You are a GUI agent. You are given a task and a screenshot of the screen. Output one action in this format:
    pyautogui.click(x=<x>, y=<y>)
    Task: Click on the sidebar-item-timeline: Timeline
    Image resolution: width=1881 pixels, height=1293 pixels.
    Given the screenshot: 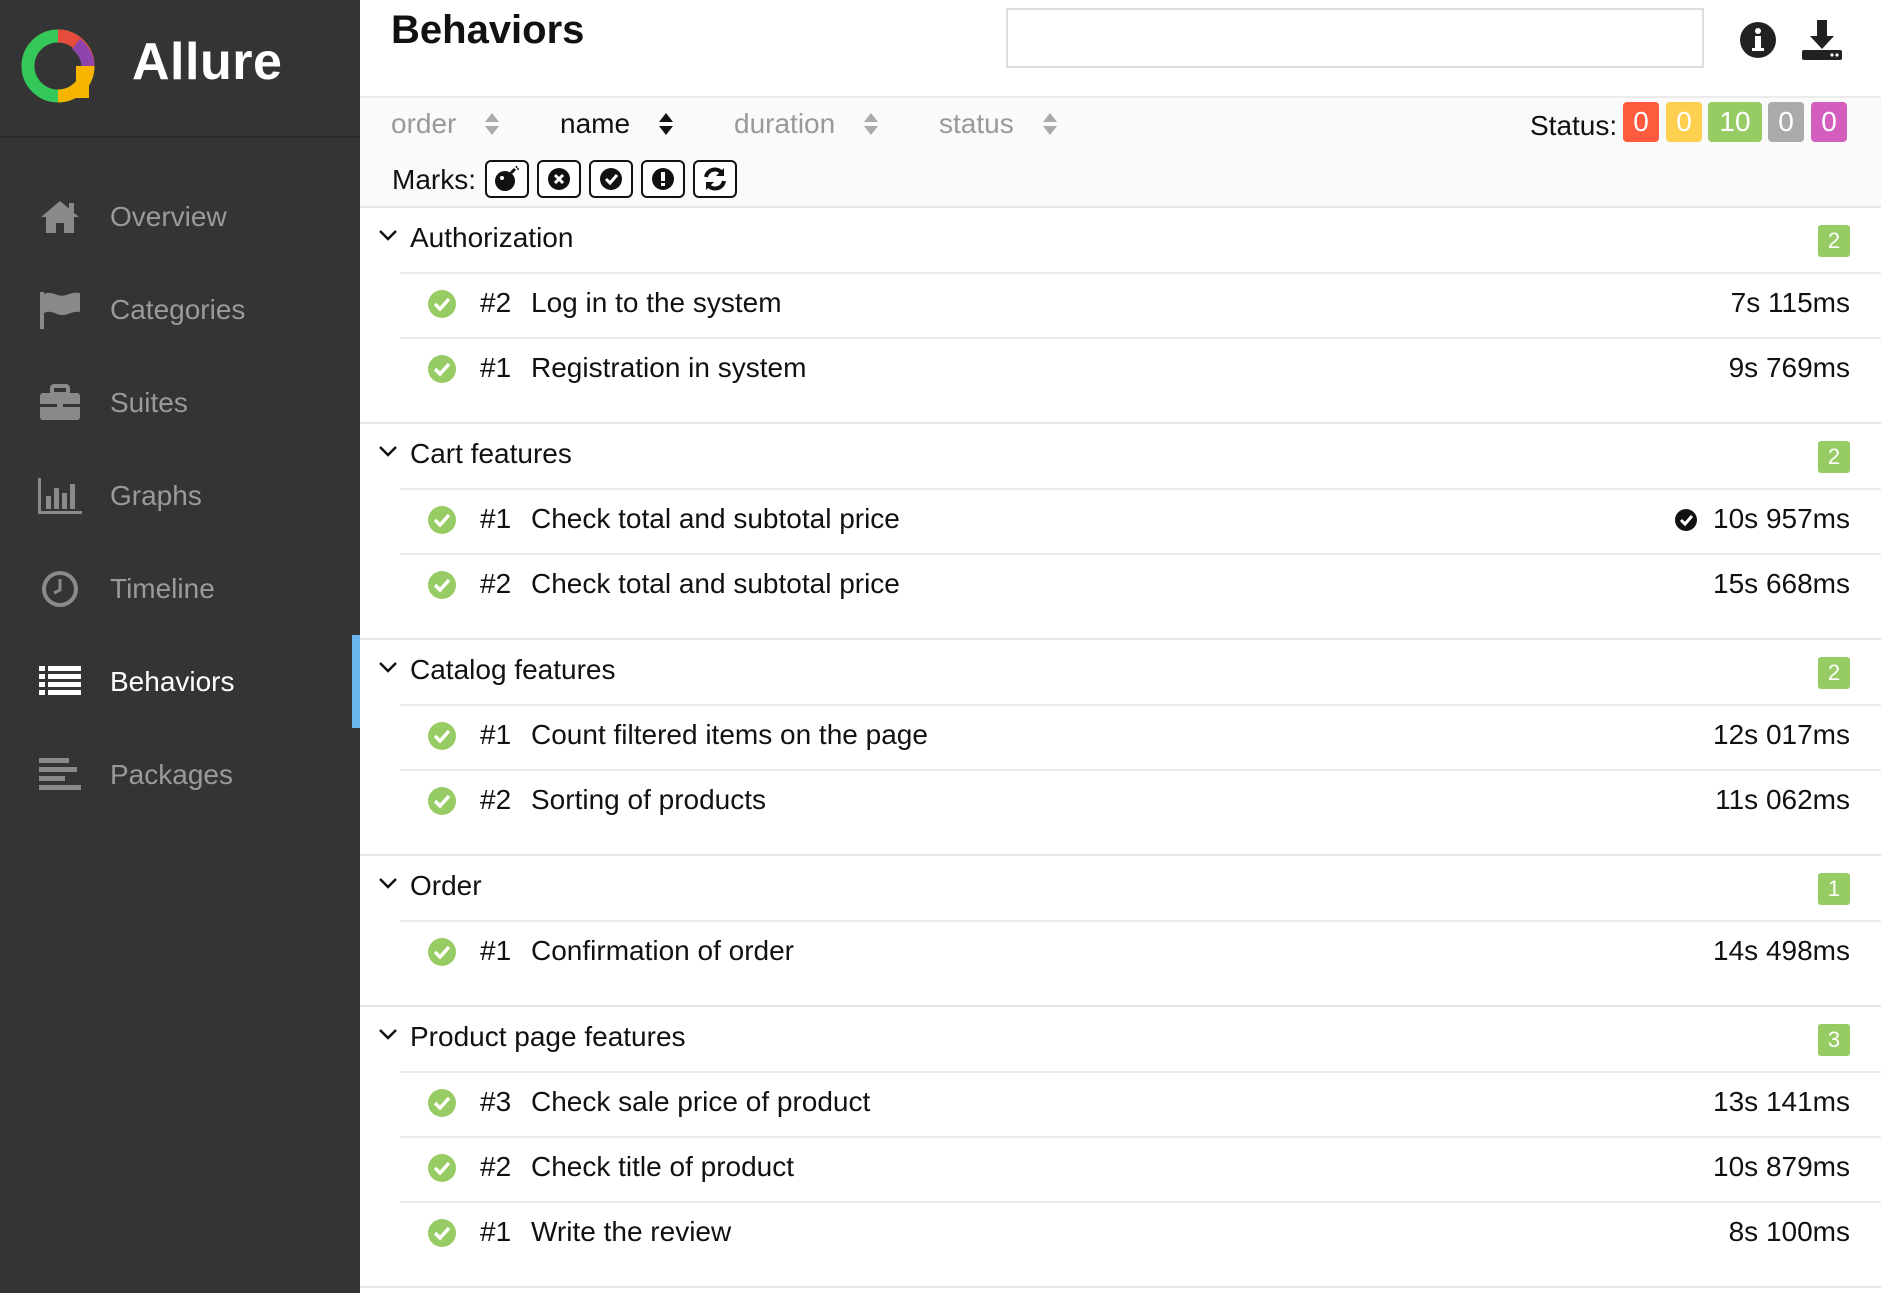 What is the action you would take?
    pyautogui.click(x=180, y=588)
    